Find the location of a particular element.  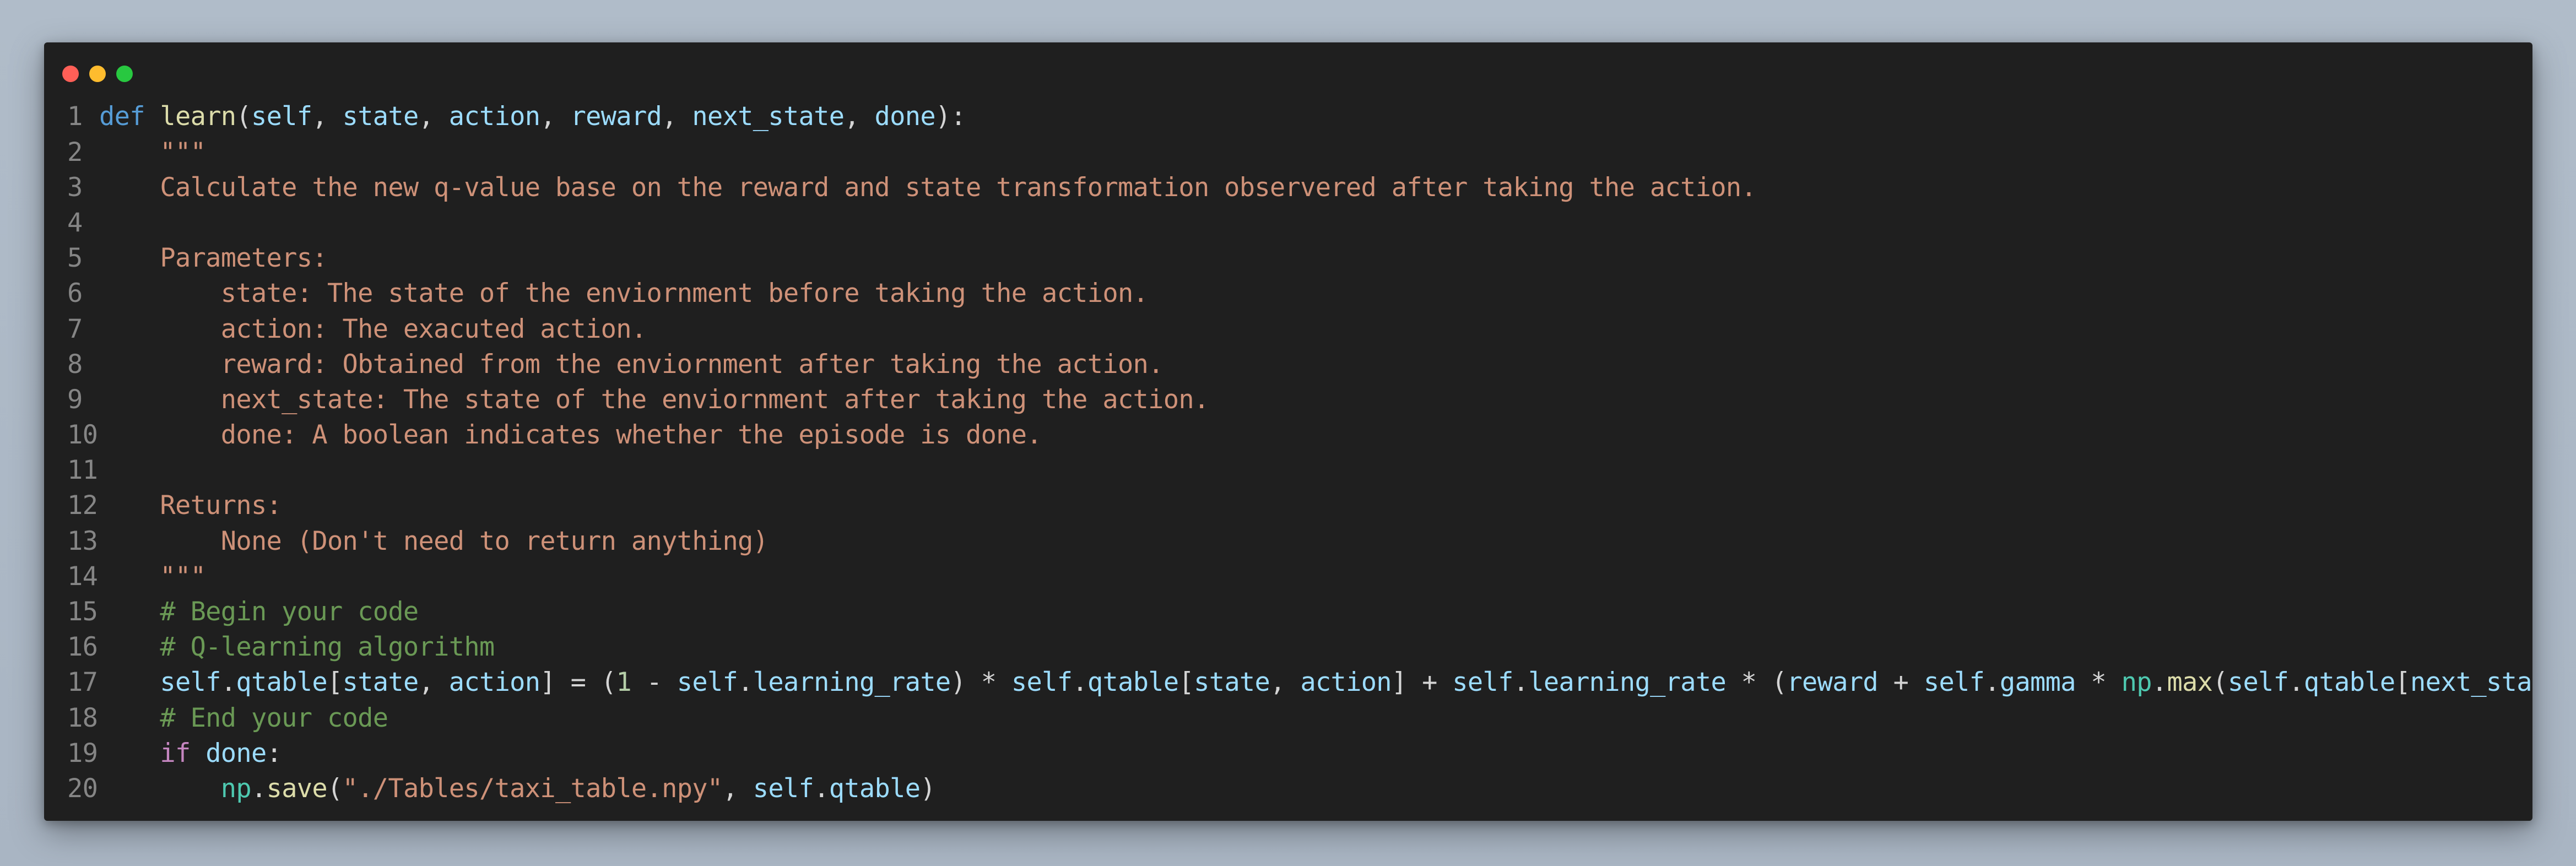

code-line: 13 None (Don't need to return anything) is located at coordinates (1288, 541).